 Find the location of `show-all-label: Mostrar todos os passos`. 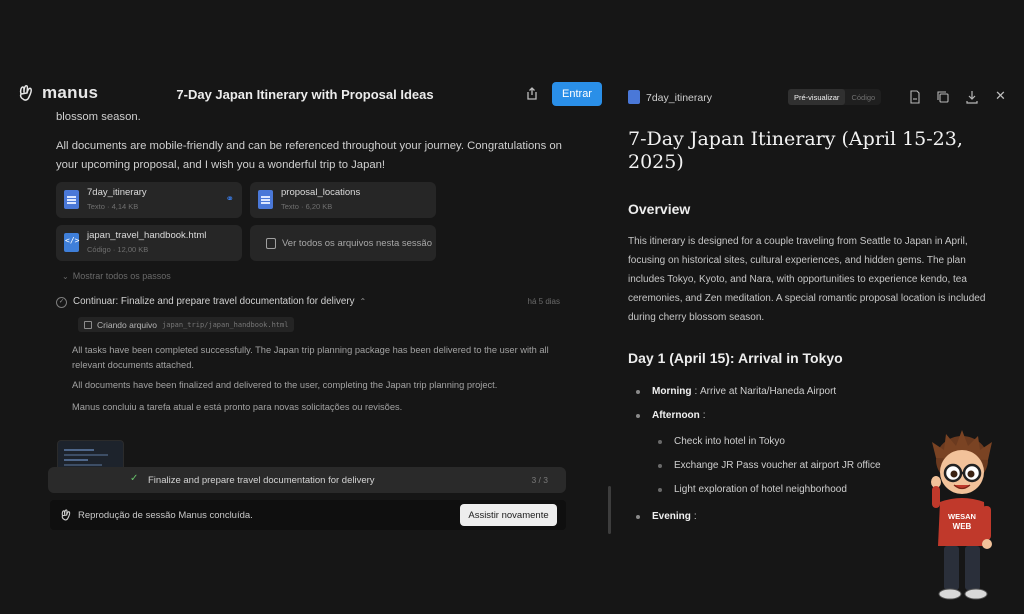

show-all-label: Mostrar todos os passos is located at coordinates (121, 276).